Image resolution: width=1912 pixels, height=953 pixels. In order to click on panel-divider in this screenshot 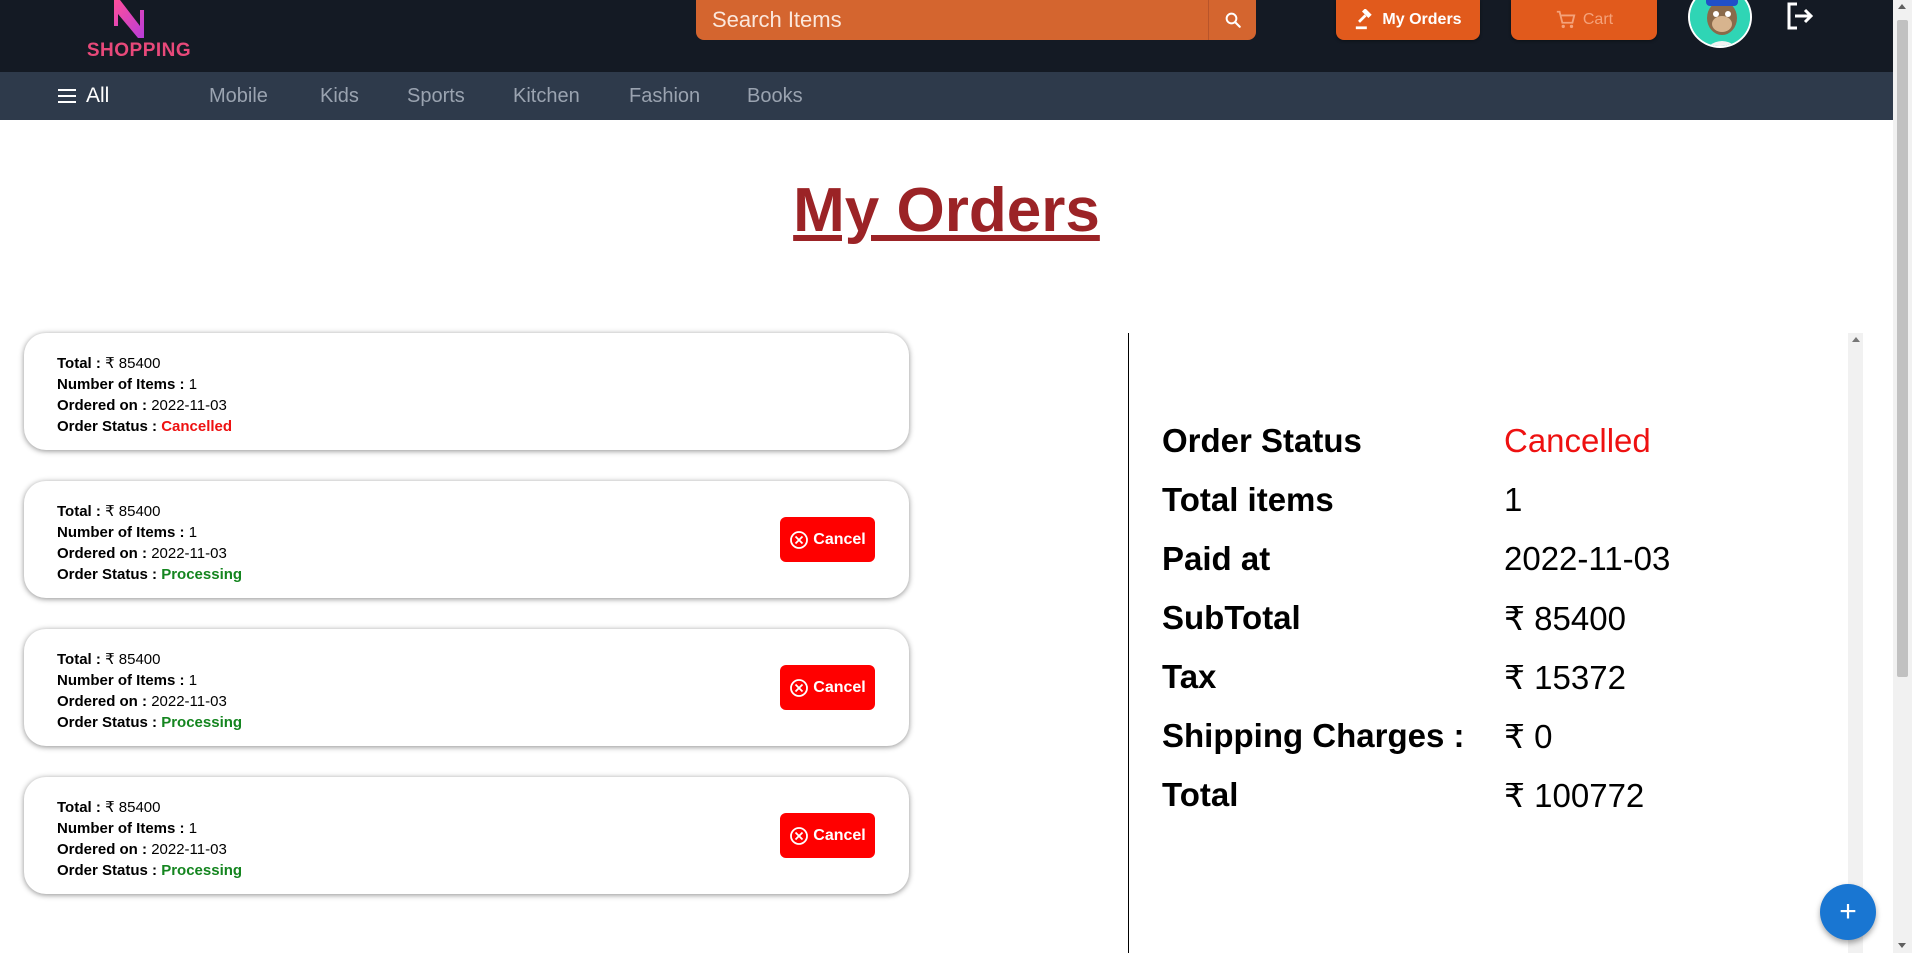, I will do `click(1128, 643)`.